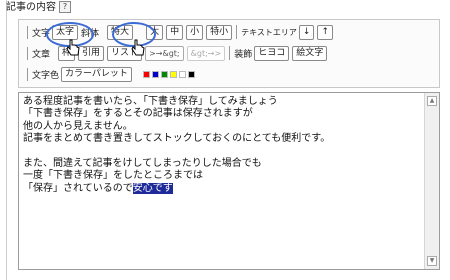  What do you see at coordinates (325, 32) in the screenshot?
I see `textarea-expand-button: ↑` at bounding box center [325, 32].